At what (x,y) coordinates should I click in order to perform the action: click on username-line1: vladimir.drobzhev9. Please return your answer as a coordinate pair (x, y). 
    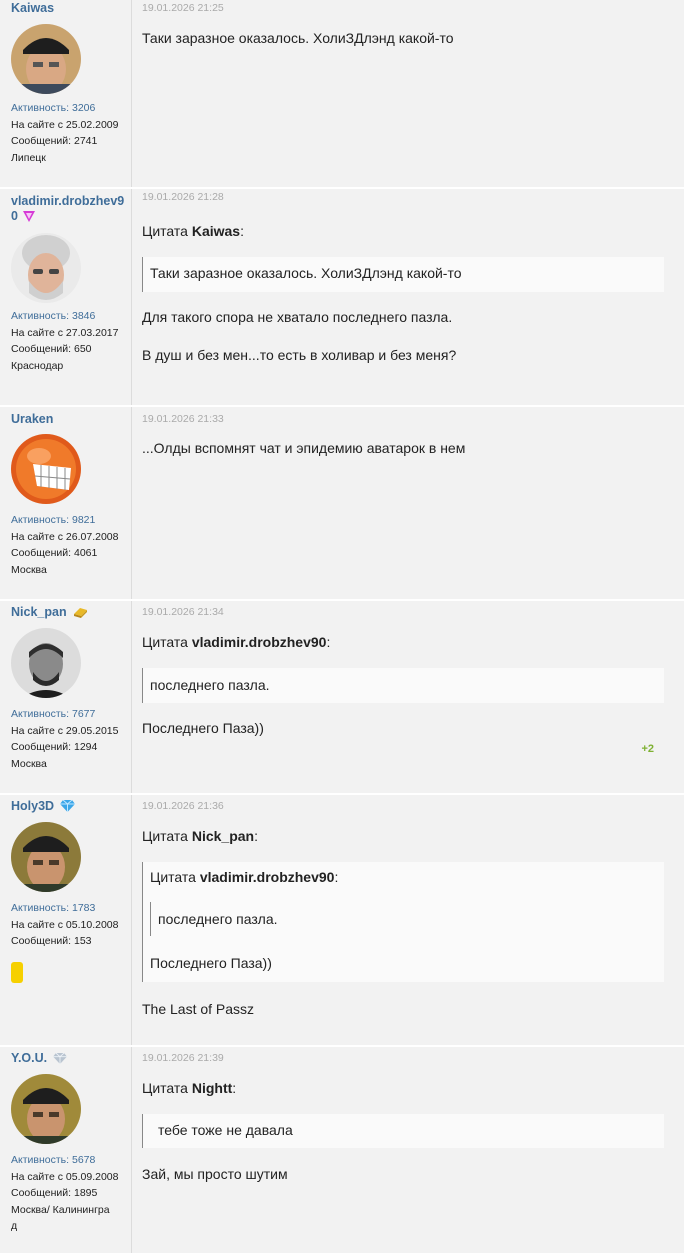
    Looking at the image, I should click on (68, 201).